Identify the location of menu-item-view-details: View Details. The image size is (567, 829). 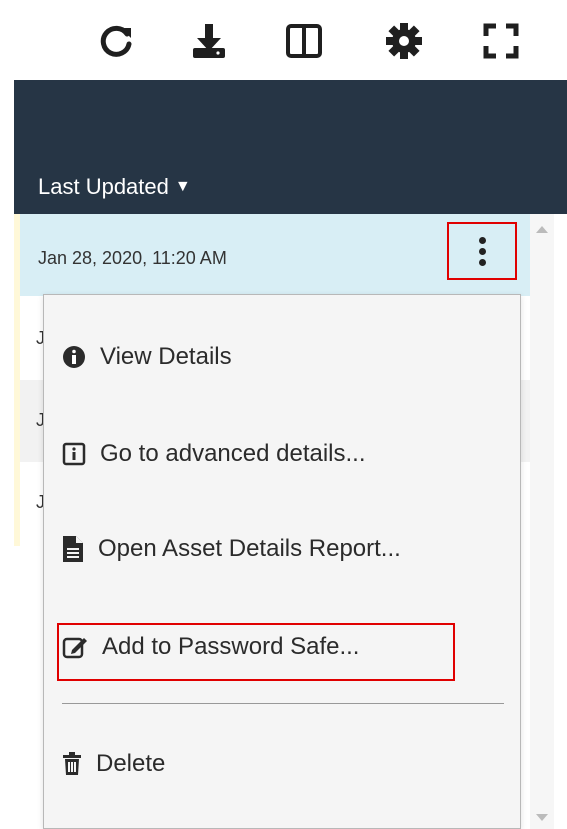
(147, 357).